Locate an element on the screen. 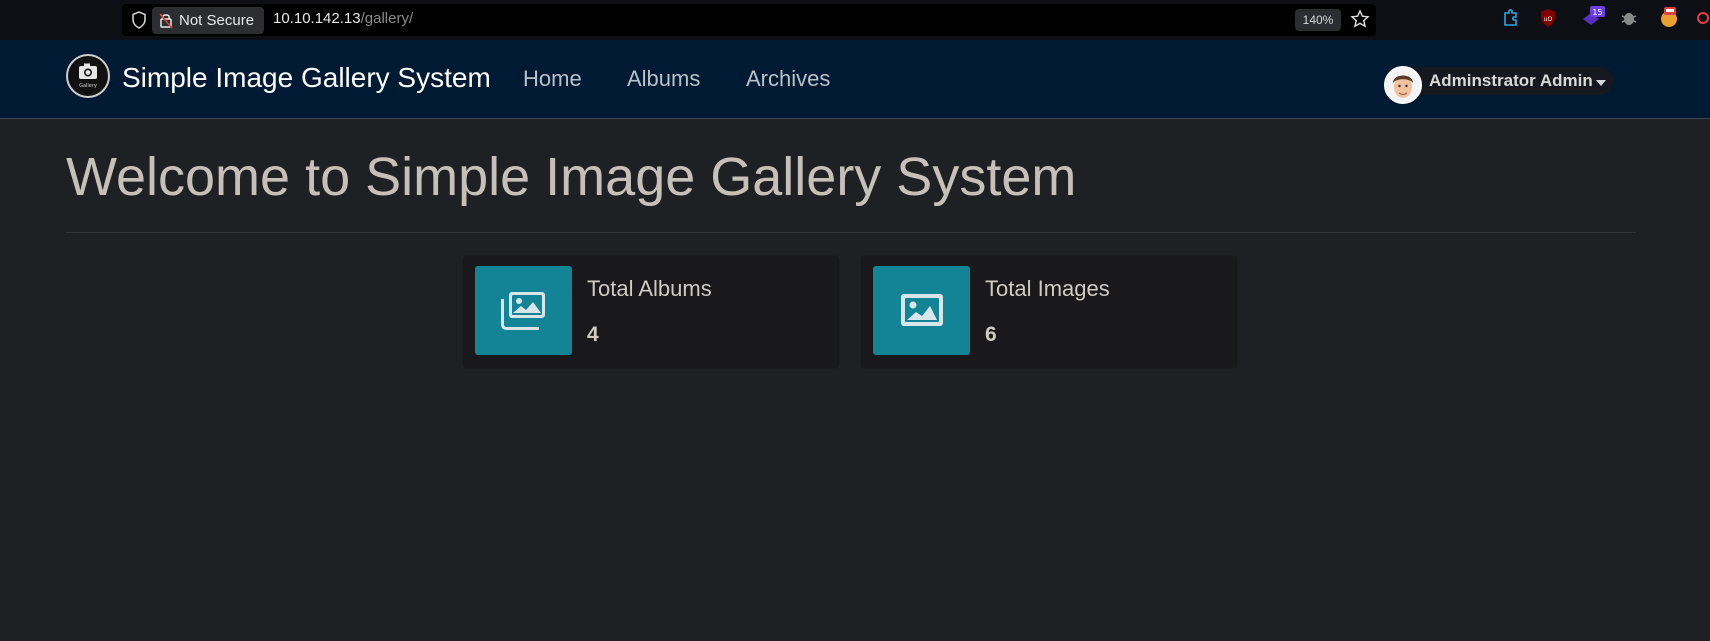  ublock-origin-icon: uO is located at coordinates (1548, 18).